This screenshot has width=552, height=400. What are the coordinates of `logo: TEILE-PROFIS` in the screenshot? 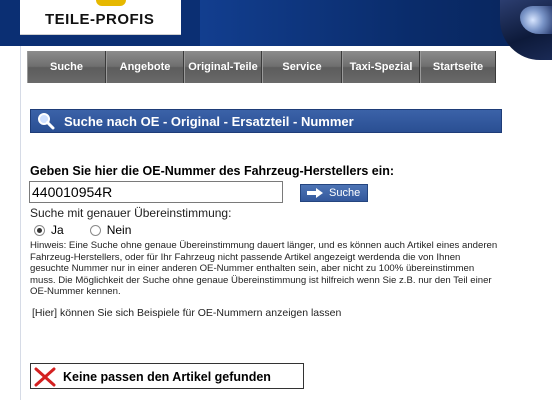 It's located at (100, 17).